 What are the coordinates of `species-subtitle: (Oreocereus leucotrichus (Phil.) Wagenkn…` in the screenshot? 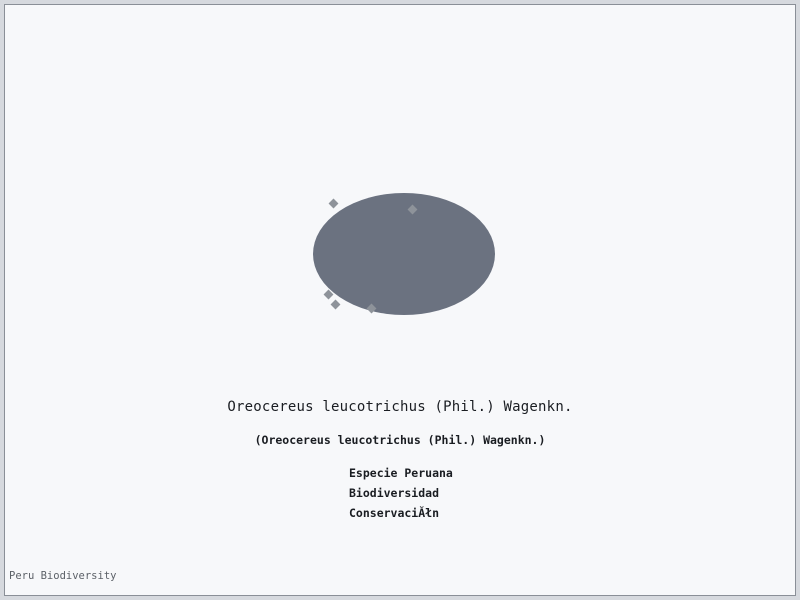 It's located at (400, 440).